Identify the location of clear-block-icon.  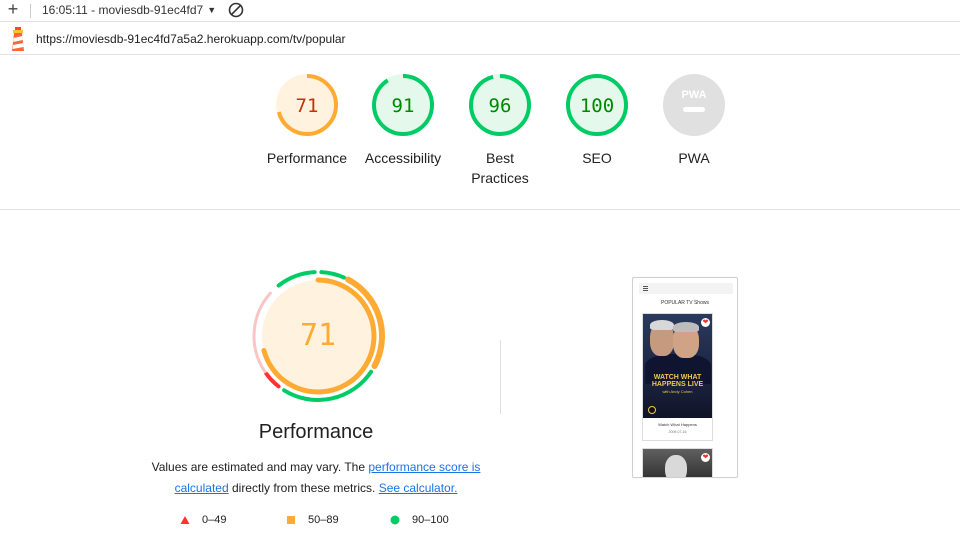
(236, 10).